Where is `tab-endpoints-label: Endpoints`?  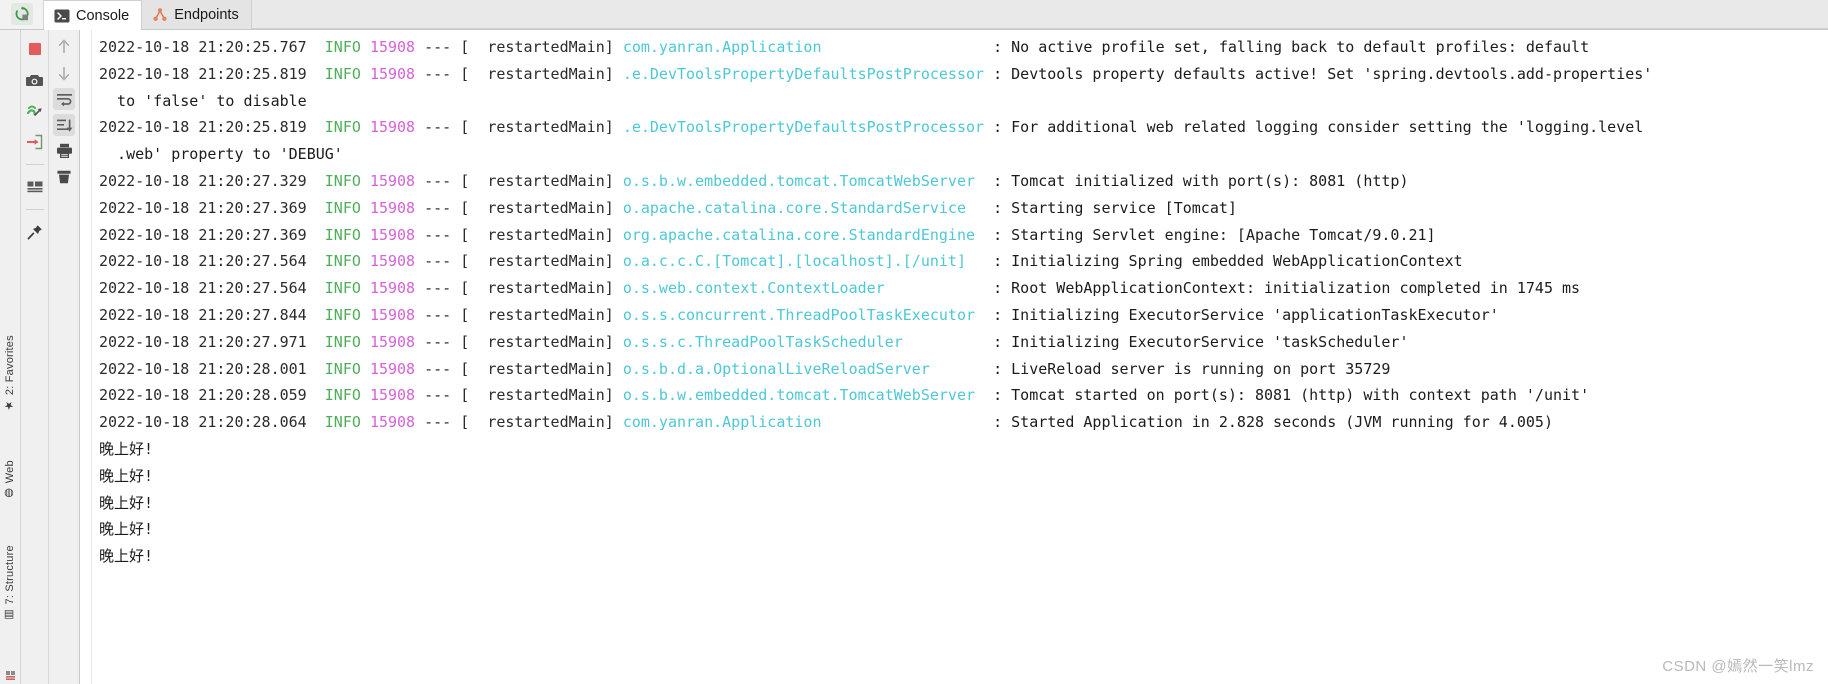 tab-endpoints-label: Endpoints is located at coordinates (206, 14).